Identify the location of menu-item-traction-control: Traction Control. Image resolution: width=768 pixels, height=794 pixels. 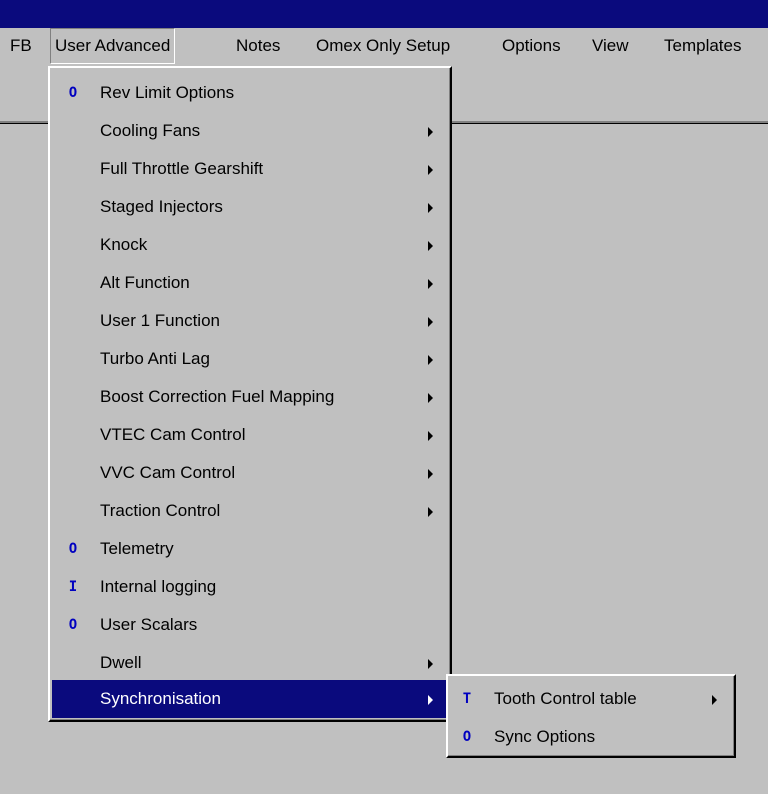
(249, 511).